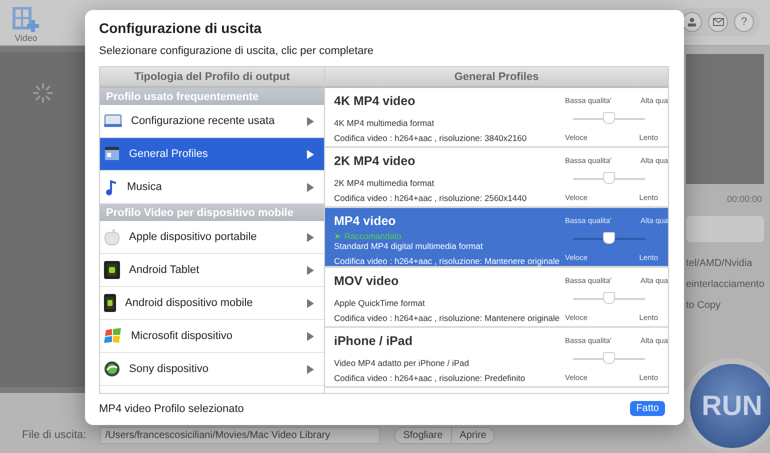 This screenshot has width=770, height=453. I want to click on status-text: MP4 video Profilo selezionato, so click(171, 408).